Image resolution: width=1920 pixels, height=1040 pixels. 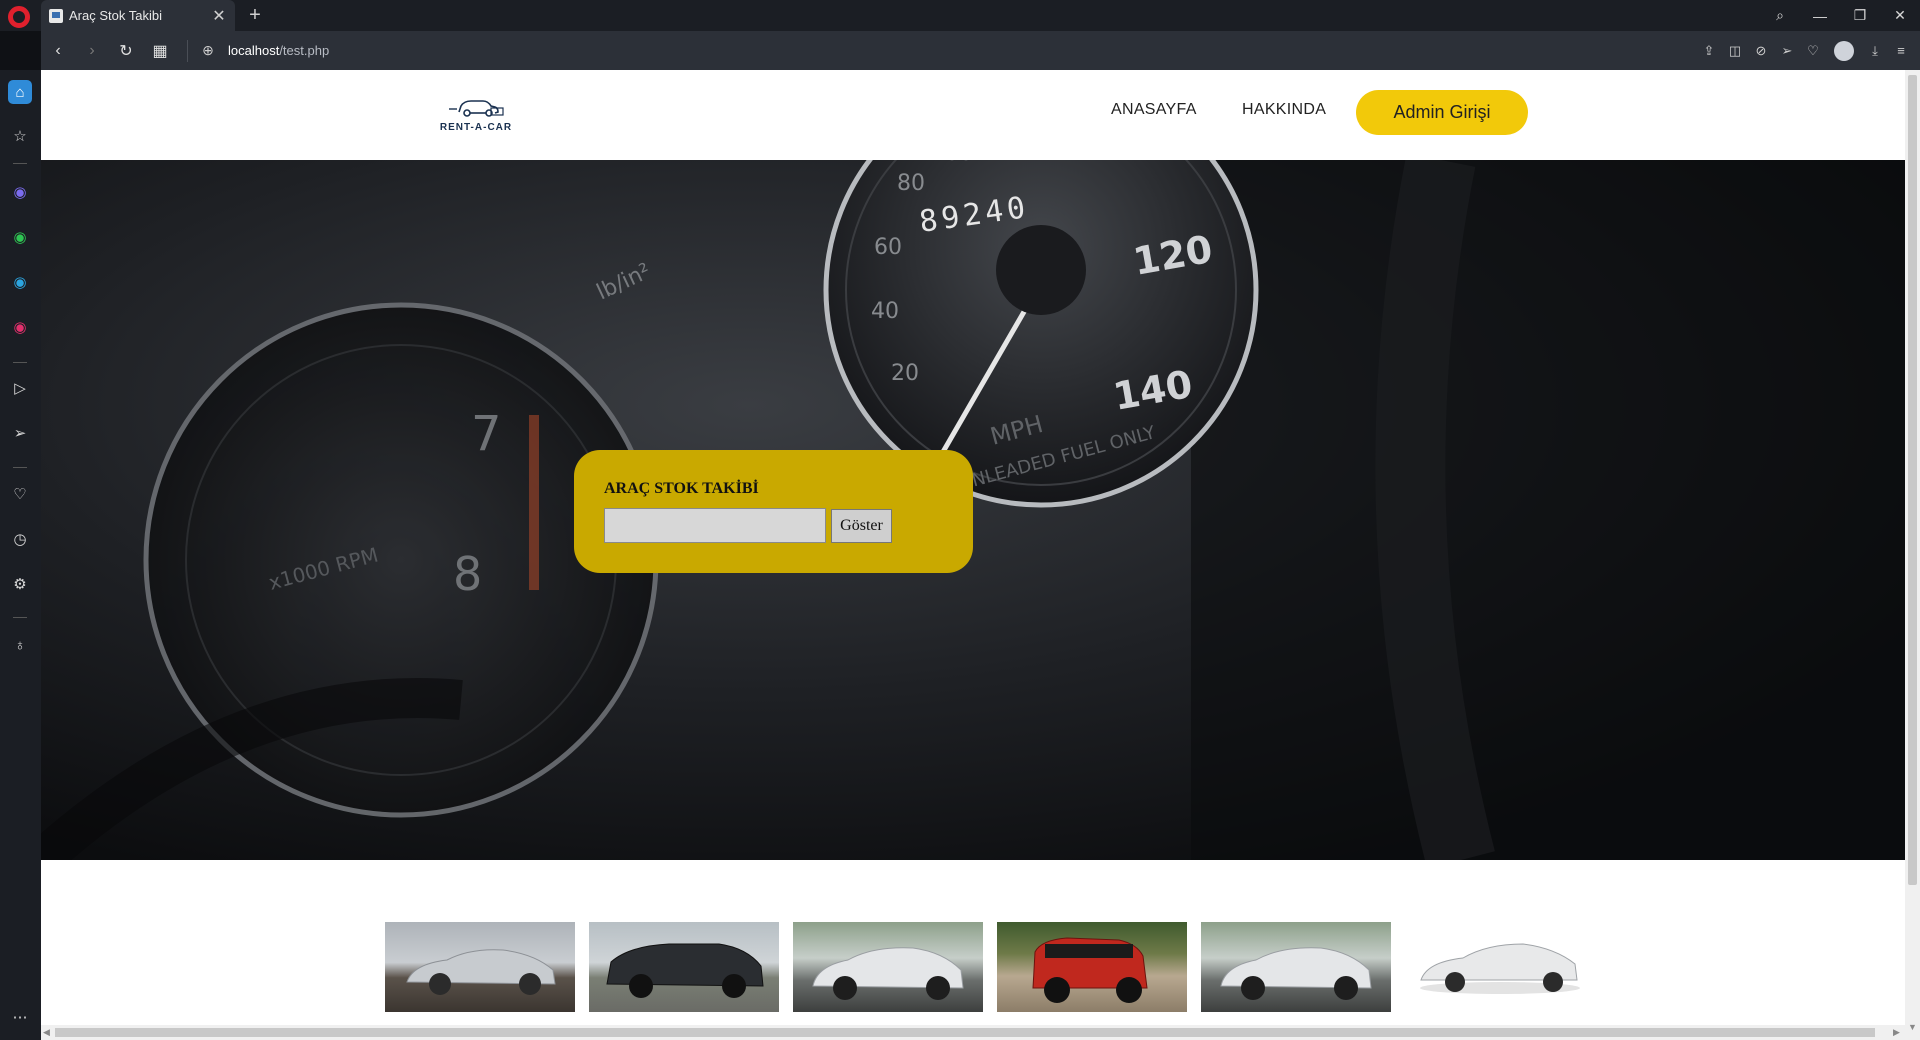 What do you see at coordinates (56, 15) in the screenshot?
I see `tab-favicon-icon` at bounding box center [56, 15].